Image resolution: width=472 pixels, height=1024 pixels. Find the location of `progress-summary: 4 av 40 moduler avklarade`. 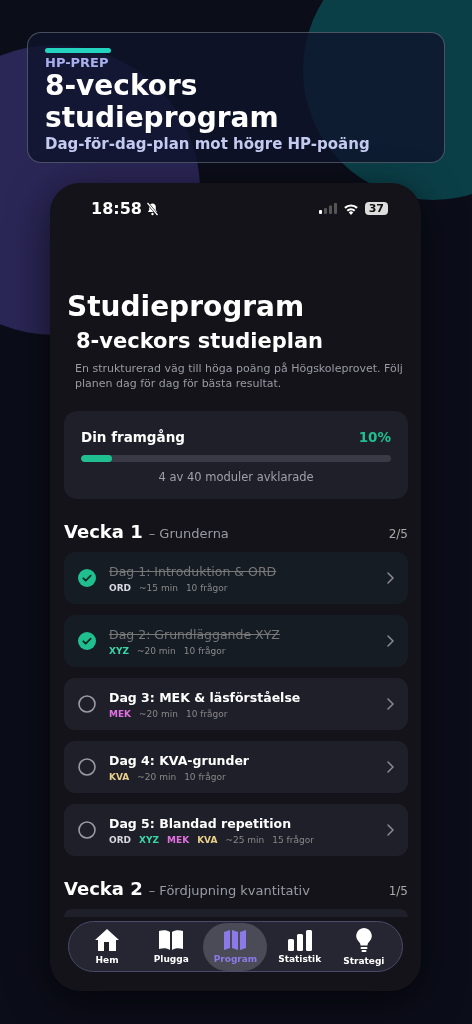

progress-summary: 4 av 40 moduler avklarade is located at coordinates (236, 477).